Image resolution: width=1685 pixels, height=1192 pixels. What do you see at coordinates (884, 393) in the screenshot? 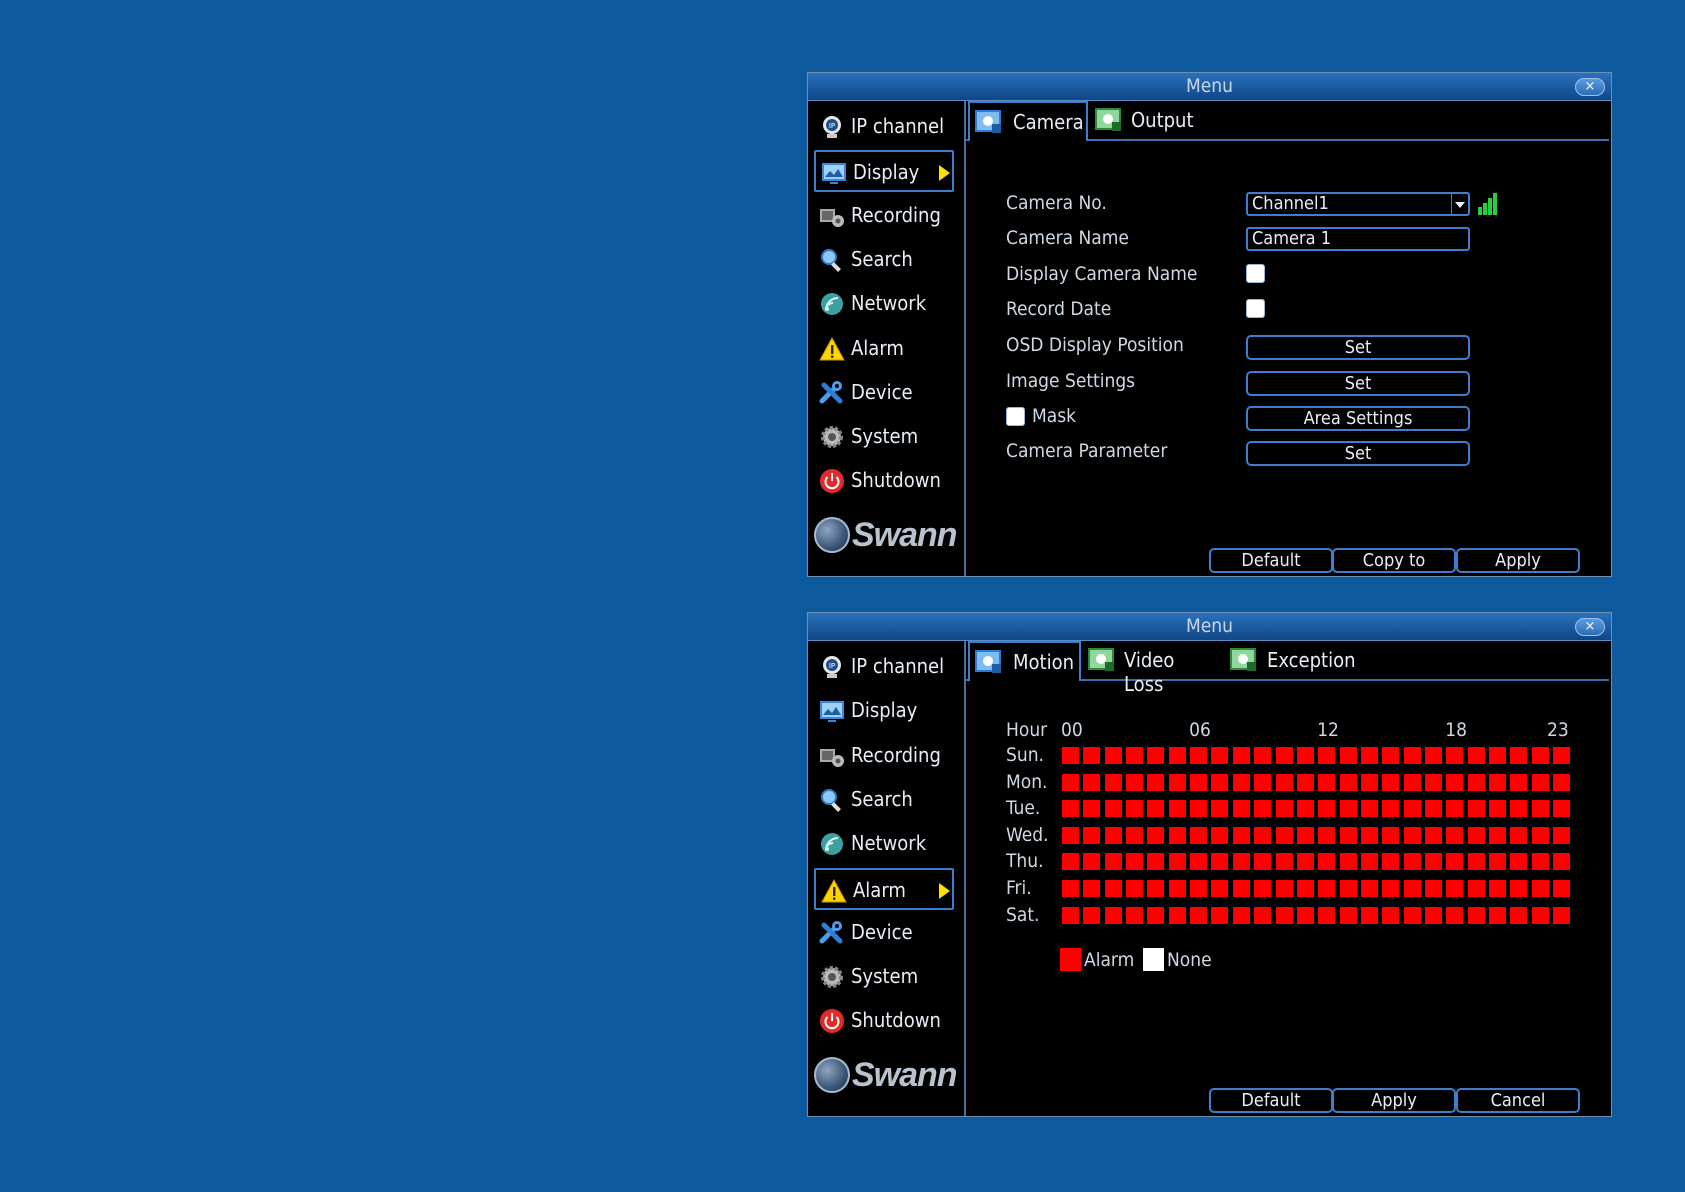
I see `sidebar-item-device: Device` at bounding box center [884, 393].